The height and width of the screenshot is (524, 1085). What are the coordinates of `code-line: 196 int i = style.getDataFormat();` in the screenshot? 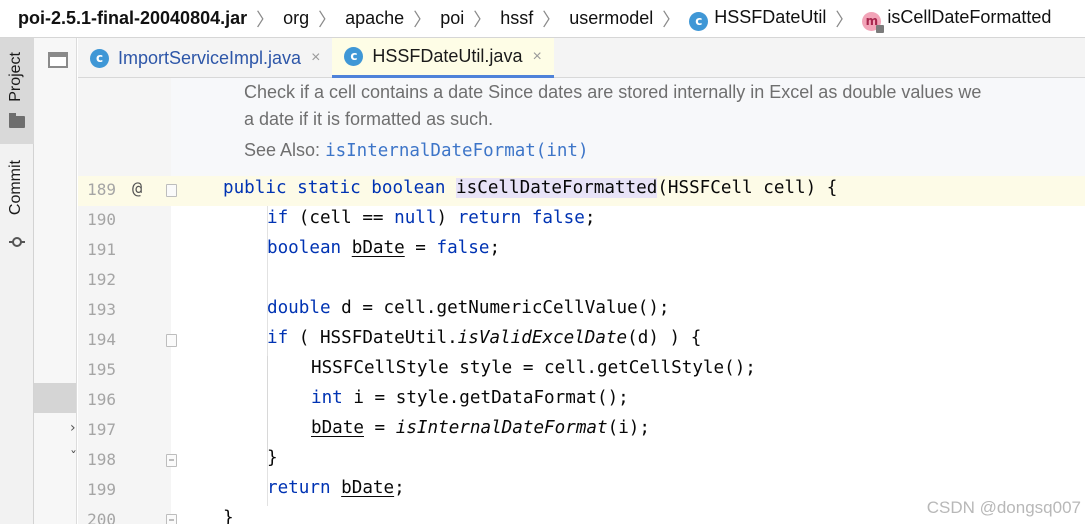 It's located at (581, 401).